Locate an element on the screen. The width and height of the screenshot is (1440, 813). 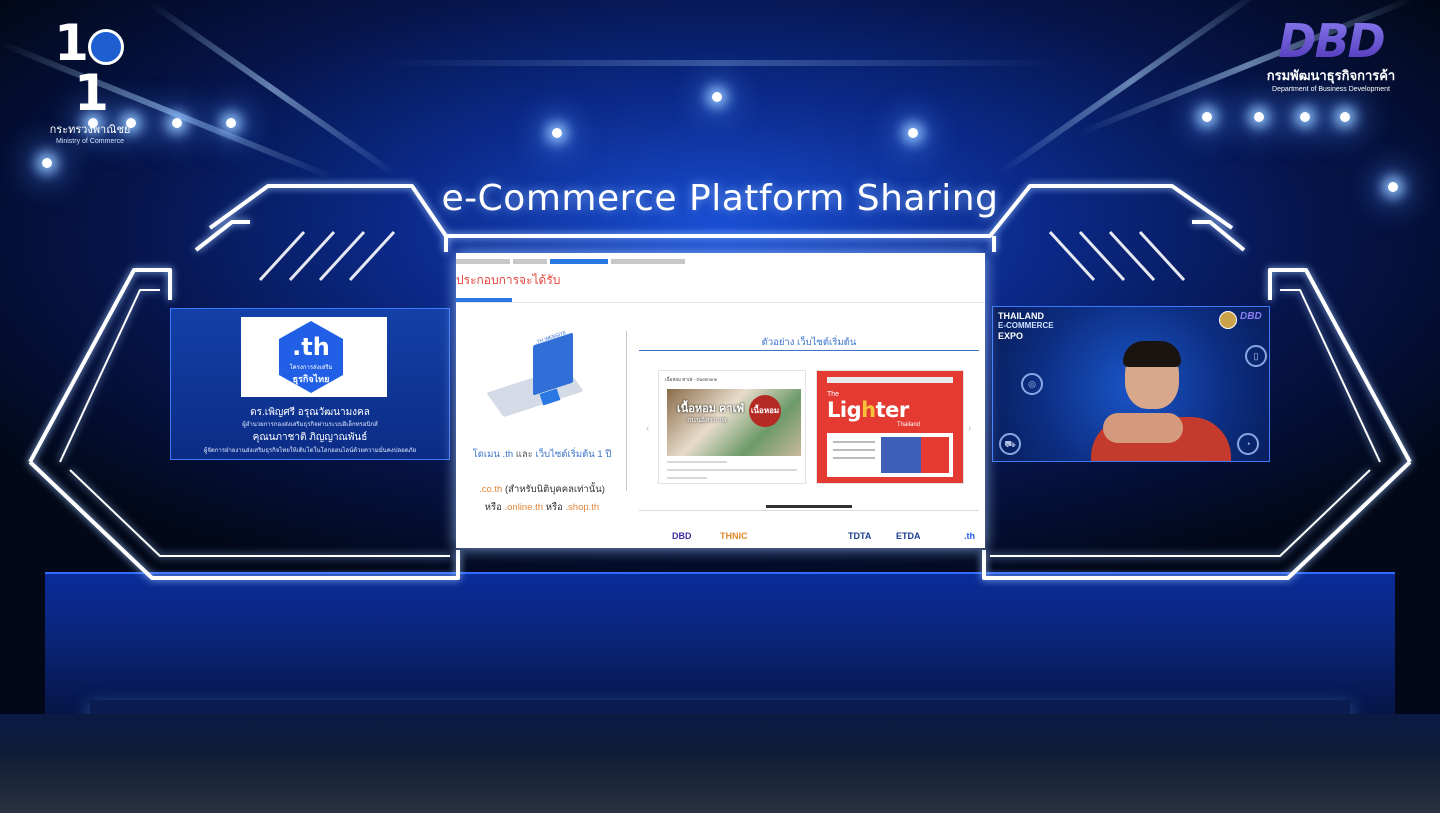
example-site-2: The Lighter Thailand is located at coordinates (890, 427).